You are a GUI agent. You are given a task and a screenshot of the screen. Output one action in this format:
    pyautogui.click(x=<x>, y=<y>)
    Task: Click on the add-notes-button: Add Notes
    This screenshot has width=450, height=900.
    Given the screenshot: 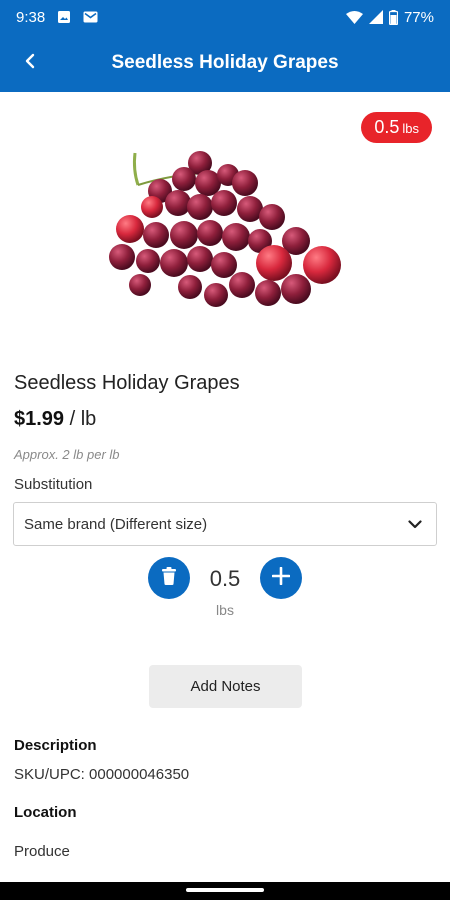 What is the action you would take?
    pyautogui.click(x=225, y=686)
    